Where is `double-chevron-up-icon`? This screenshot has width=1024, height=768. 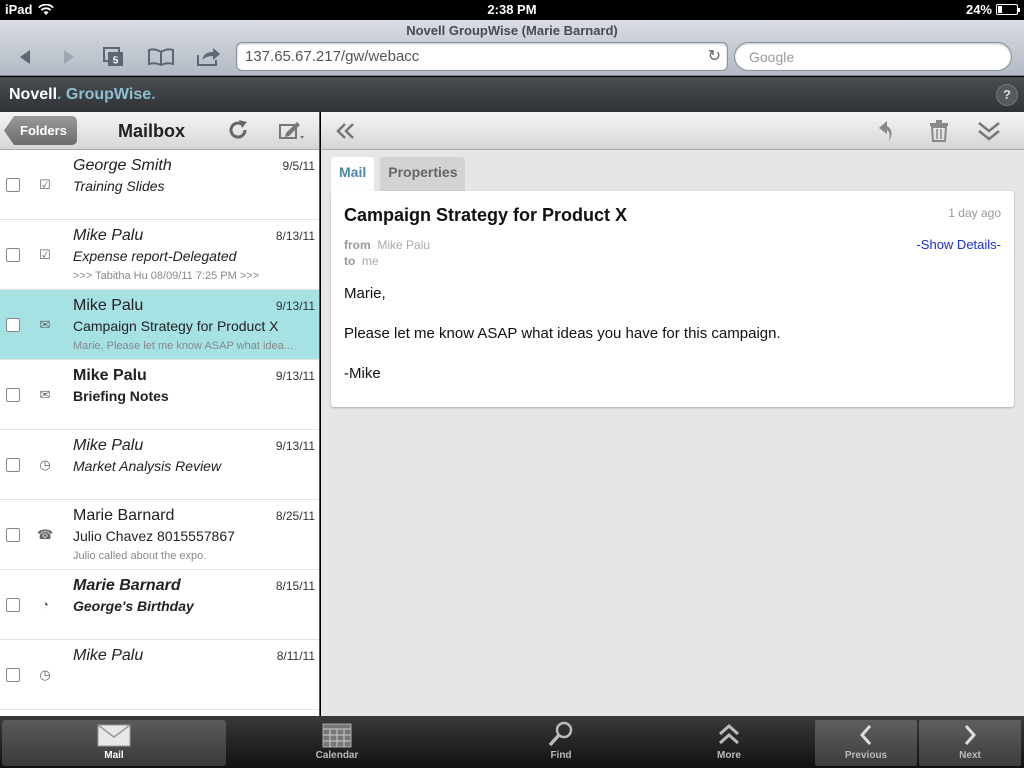 double-chevron-up-icon is located at coordinates (729, 735).